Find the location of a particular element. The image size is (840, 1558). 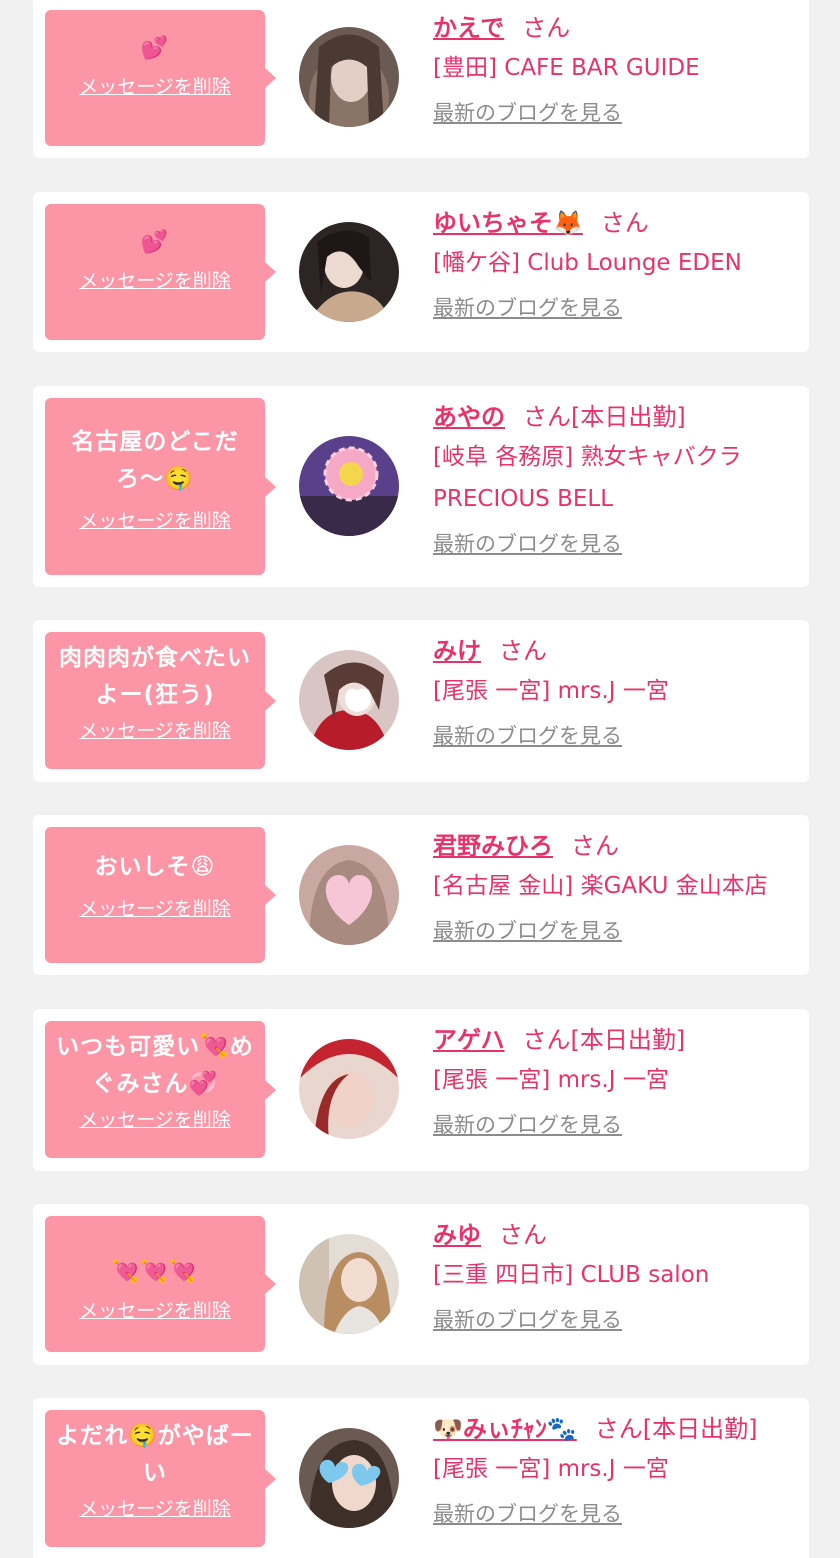

cast-name-link: かえで is located at coordinates (468, 28).